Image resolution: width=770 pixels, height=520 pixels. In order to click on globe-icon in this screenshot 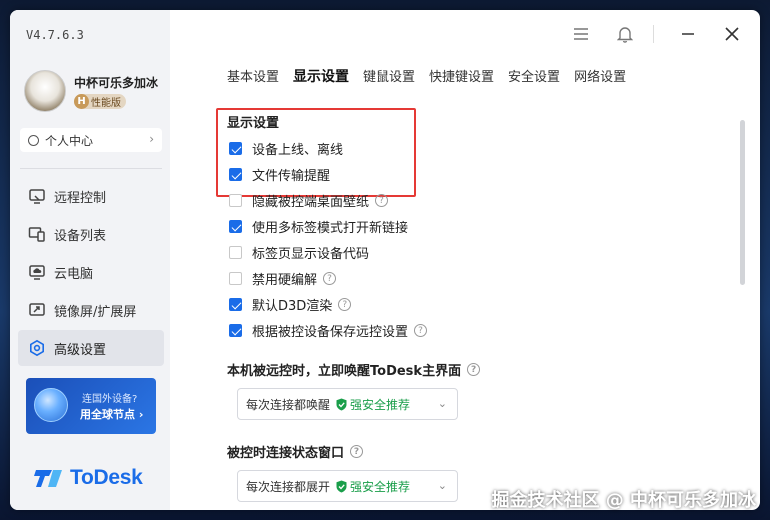, I will do `click(51, 405)`.